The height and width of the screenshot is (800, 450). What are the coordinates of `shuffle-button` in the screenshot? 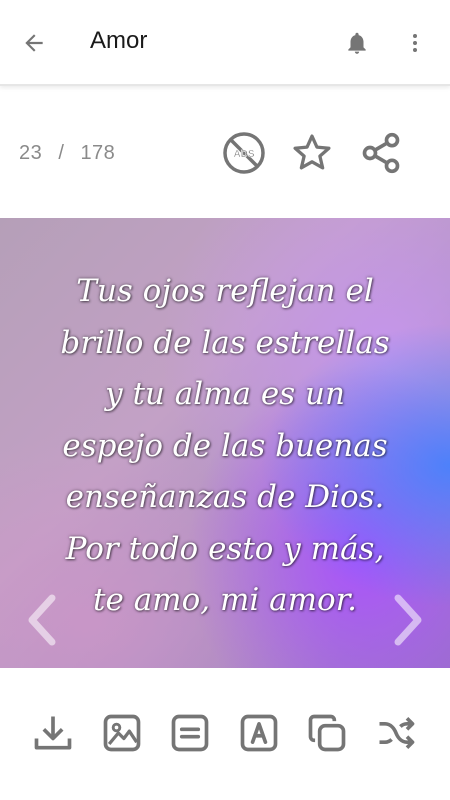 It's located at (396, 733).